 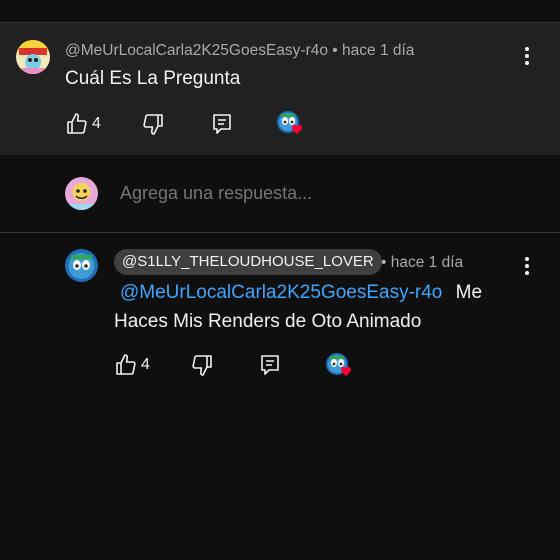 I want to click on reply-composer, so click(x=280, y=194).